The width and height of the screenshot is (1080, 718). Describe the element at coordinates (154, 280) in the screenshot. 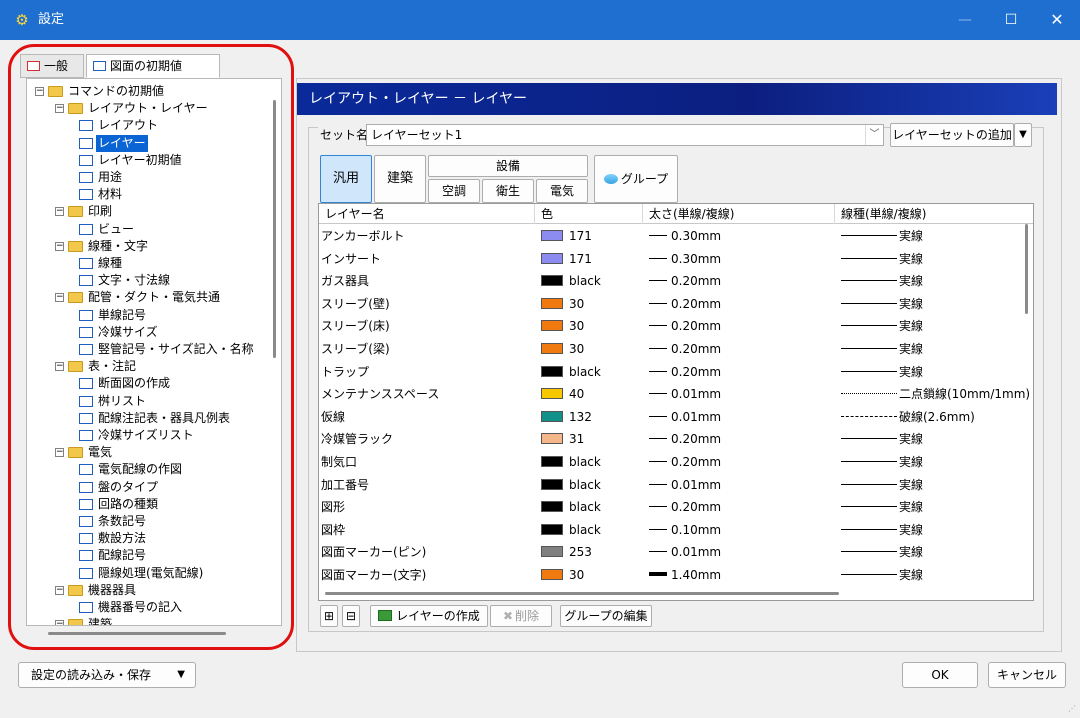

I see `tree-item: 文字・寸法線` at that location.